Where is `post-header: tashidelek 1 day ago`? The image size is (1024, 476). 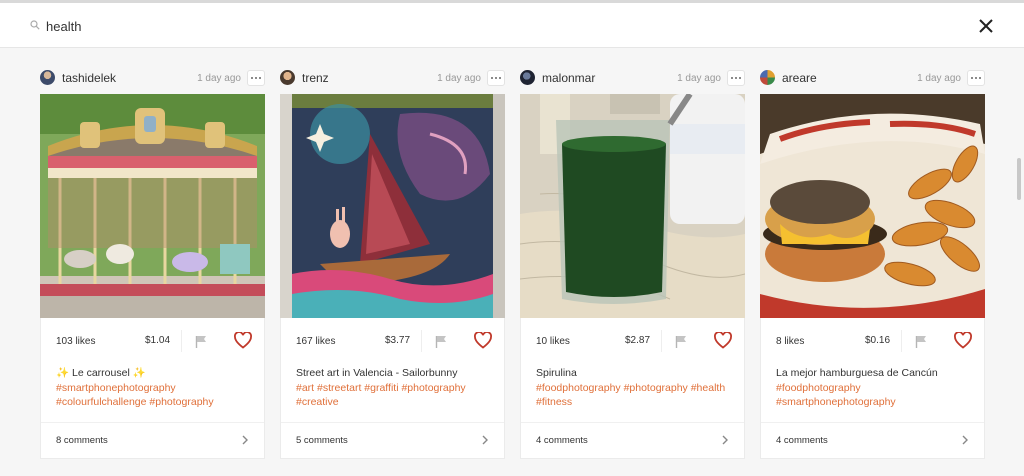
post-header: tashidelek 1 day ago is located at coordinates (152, 78).